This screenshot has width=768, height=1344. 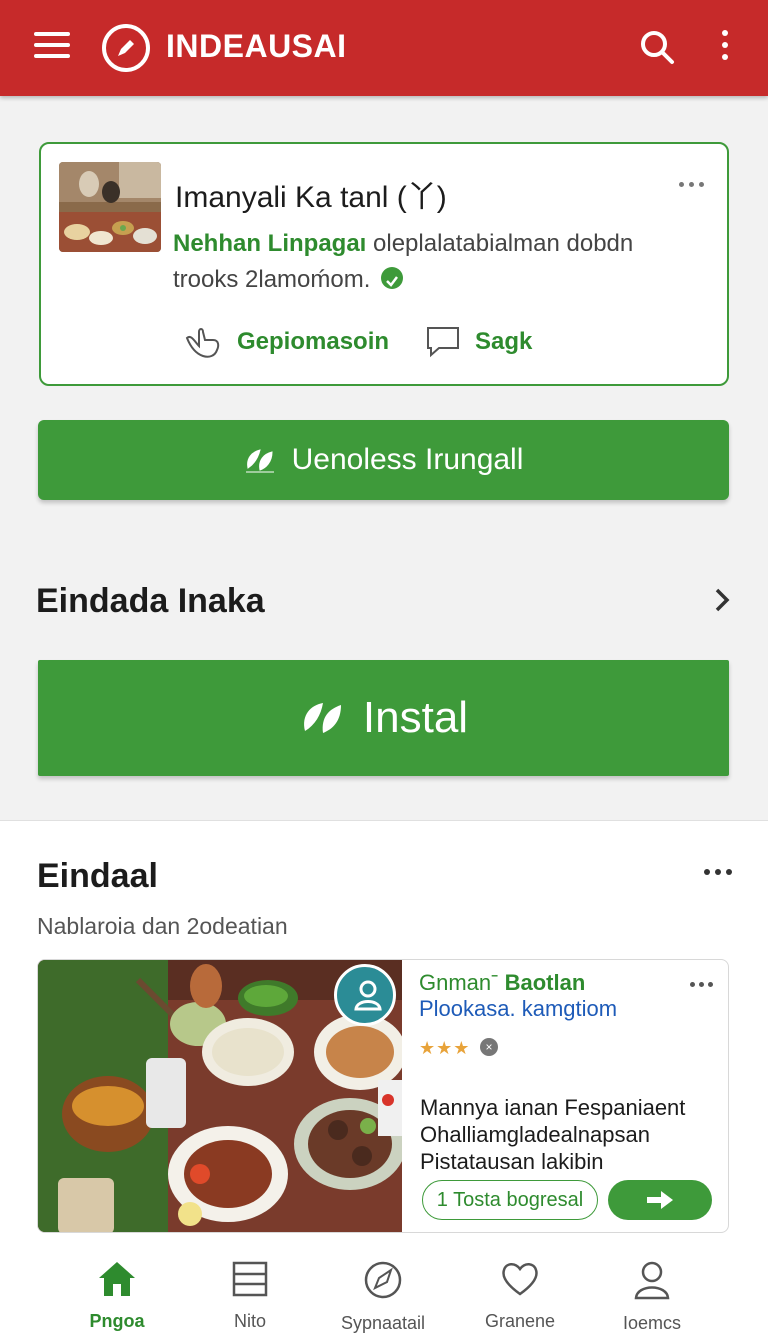 What do you see at coordinates (269, 243) in the screenshot?
I see `review-highlight: Nehhan Linpagaı` at bounding box center [269, 243].